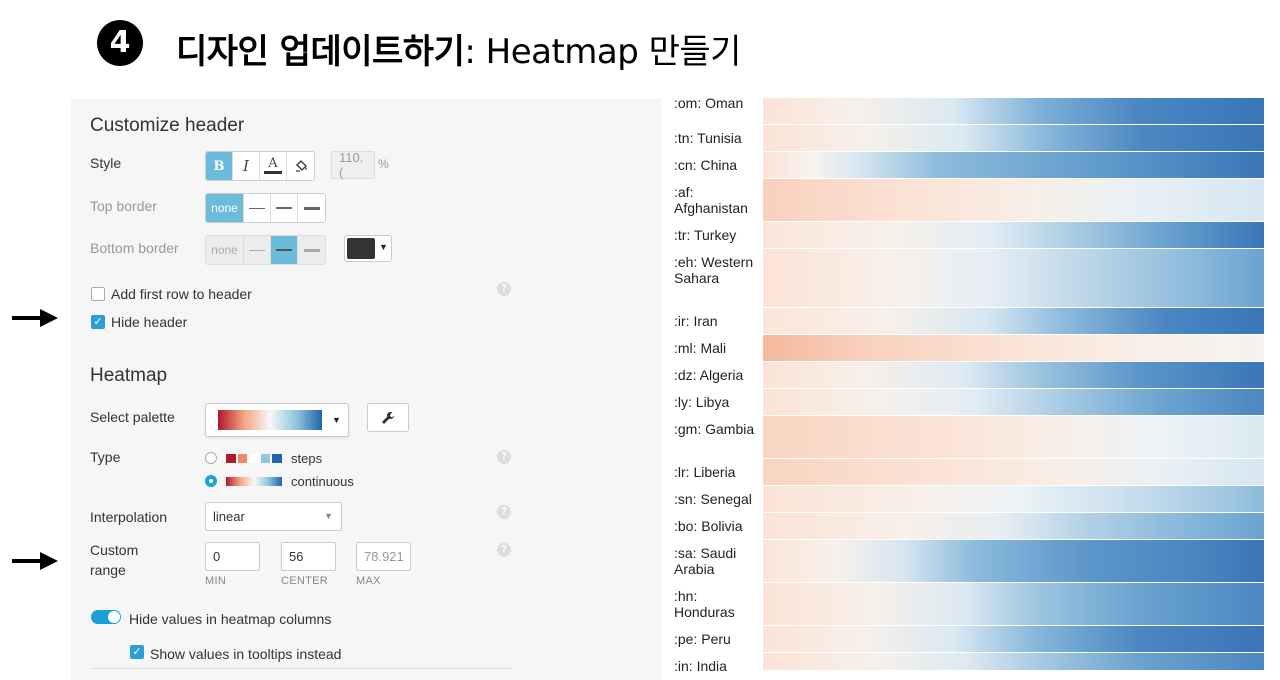  Describe the element at coordinates (696, 321) in the screenshot. I see `row-label: :ir: Iran` at that location.